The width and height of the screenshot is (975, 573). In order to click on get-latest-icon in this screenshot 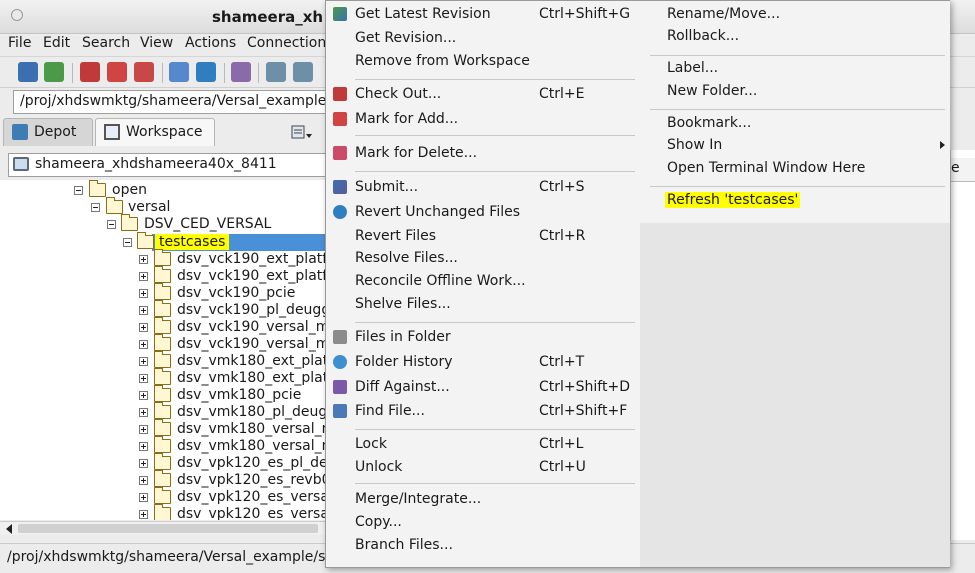, I will do `click(28, 72)`.